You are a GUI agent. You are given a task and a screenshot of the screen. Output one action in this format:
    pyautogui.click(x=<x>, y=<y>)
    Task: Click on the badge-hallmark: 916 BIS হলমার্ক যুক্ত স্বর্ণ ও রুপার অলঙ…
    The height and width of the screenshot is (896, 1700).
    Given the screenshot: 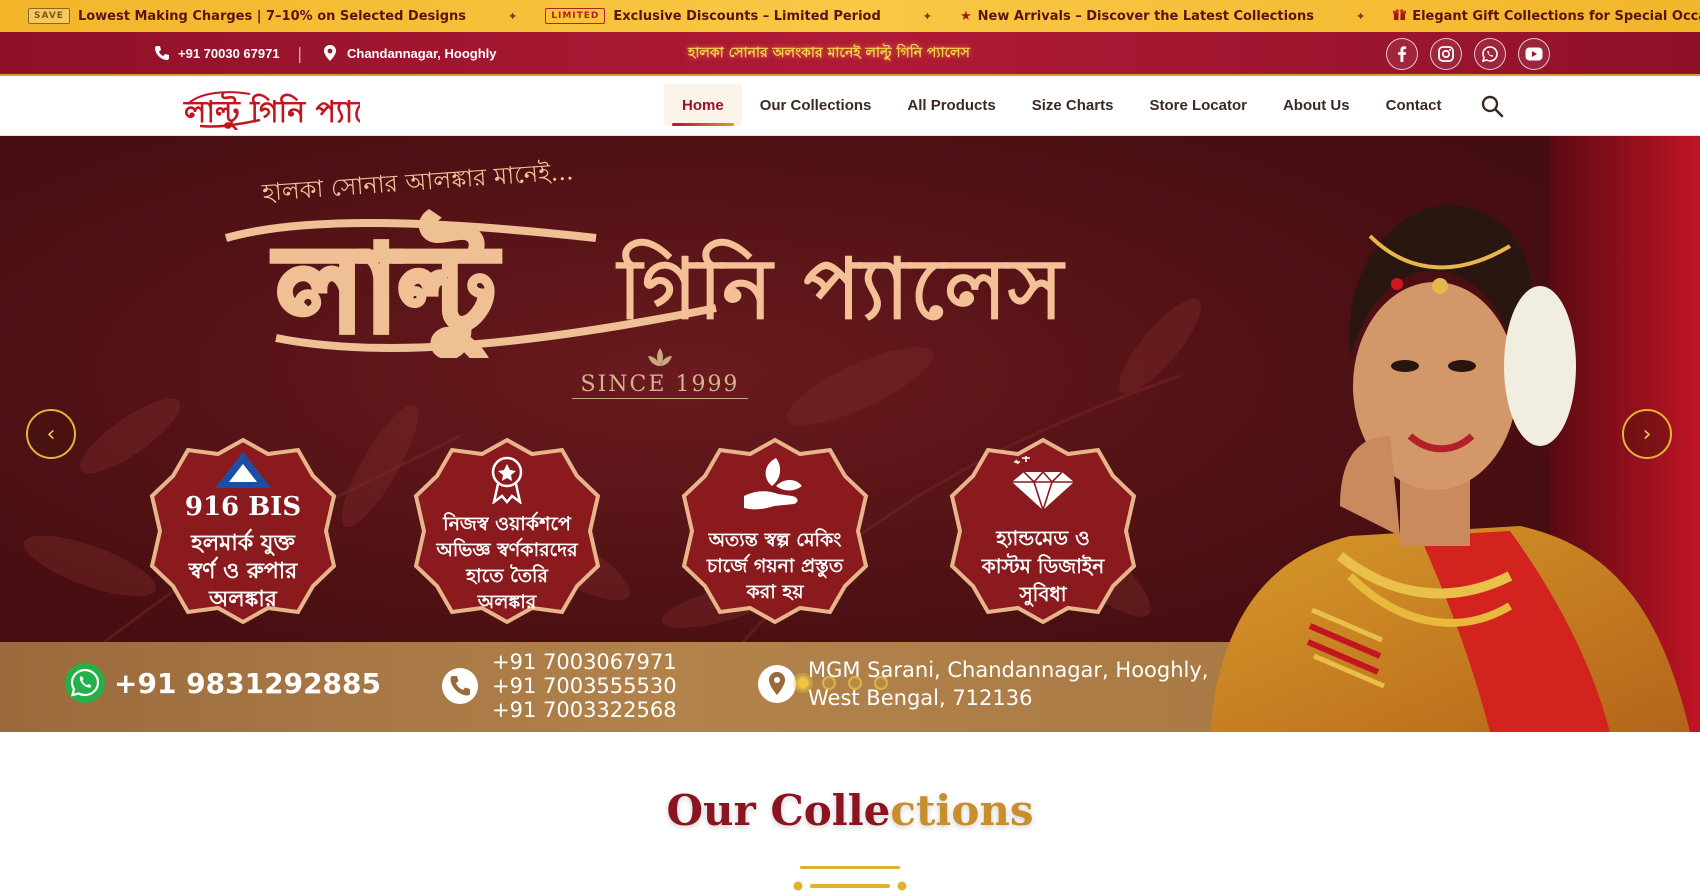 What is the action you would take?
    pyautogui.click(x=243, y=531)
    